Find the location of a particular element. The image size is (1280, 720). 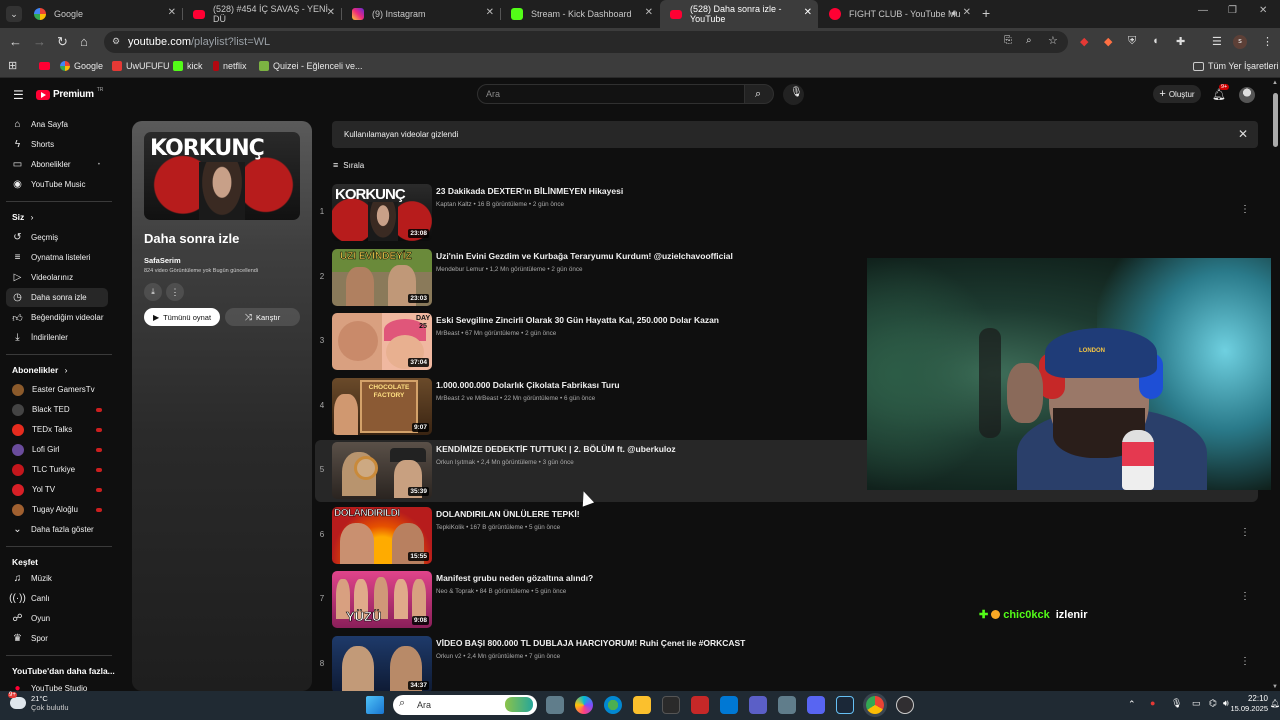

bookmark-uwufufu: UwUFUFU is located at coordinates (141, 66).